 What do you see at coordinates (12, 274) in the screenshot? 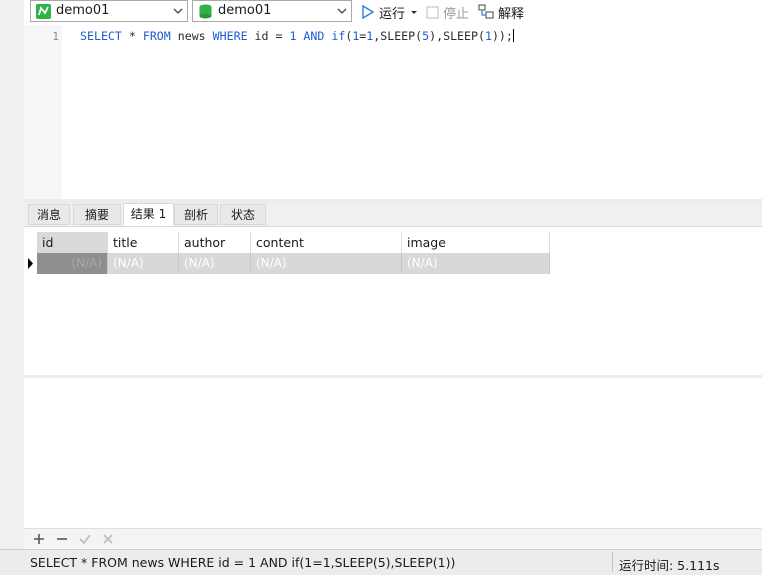
I see `left-strip` at bounding box center [12, 274].